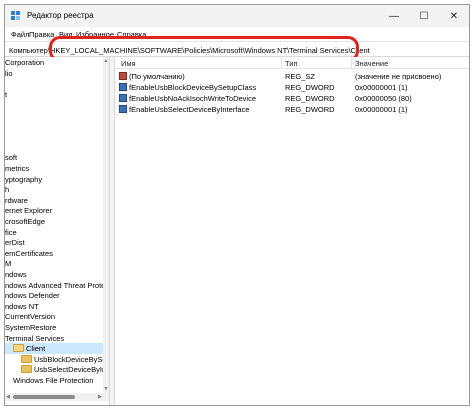 This screenshot has width=474, height=410. Describe the element at coordinates (189, 109) in the screenshot. I see `value-name: fEnableUsbSelectDeviceByInterface` at that location.